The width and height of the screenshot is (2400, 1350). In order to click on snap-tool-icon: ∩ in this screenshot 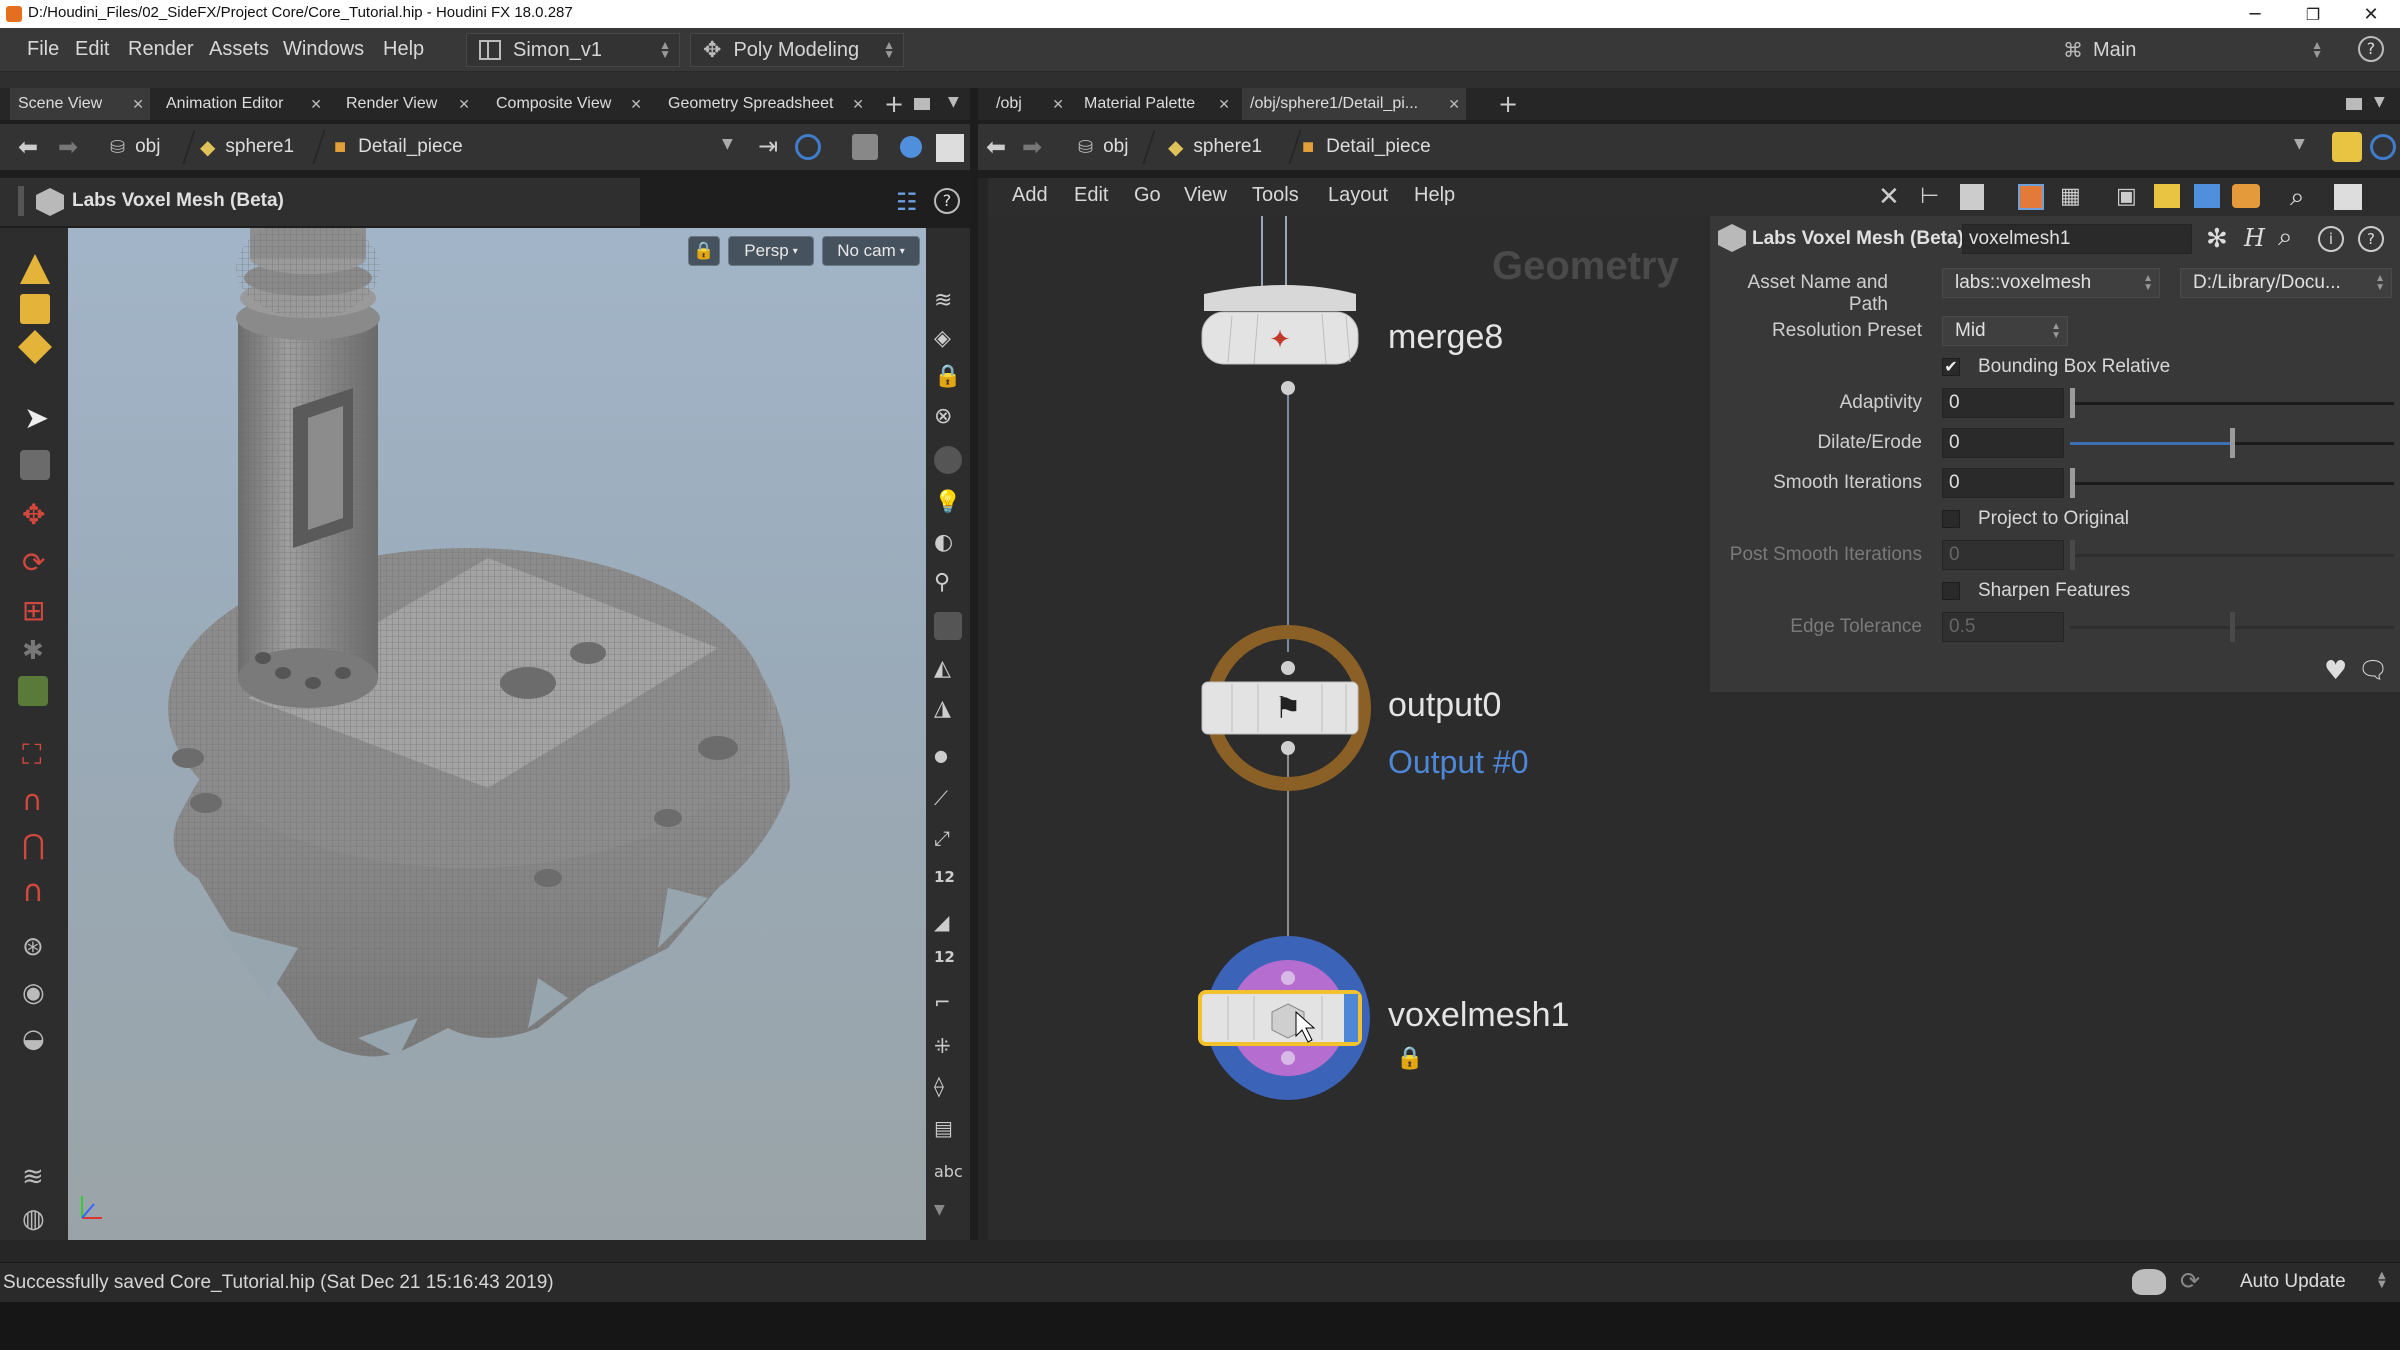, I will do `click(37, 891)`.